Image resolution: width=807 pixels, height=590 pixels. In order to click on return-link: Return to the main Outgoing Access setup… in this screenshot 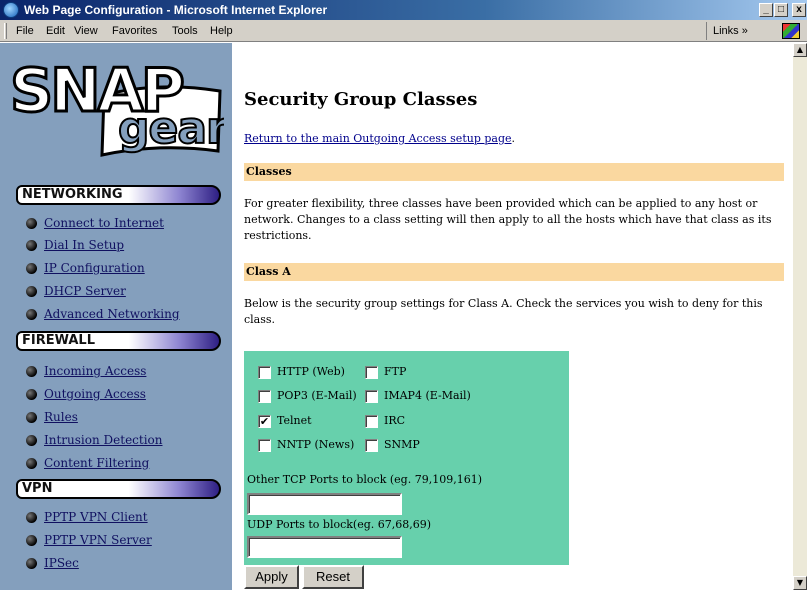, I will do `click(378, 138)`.